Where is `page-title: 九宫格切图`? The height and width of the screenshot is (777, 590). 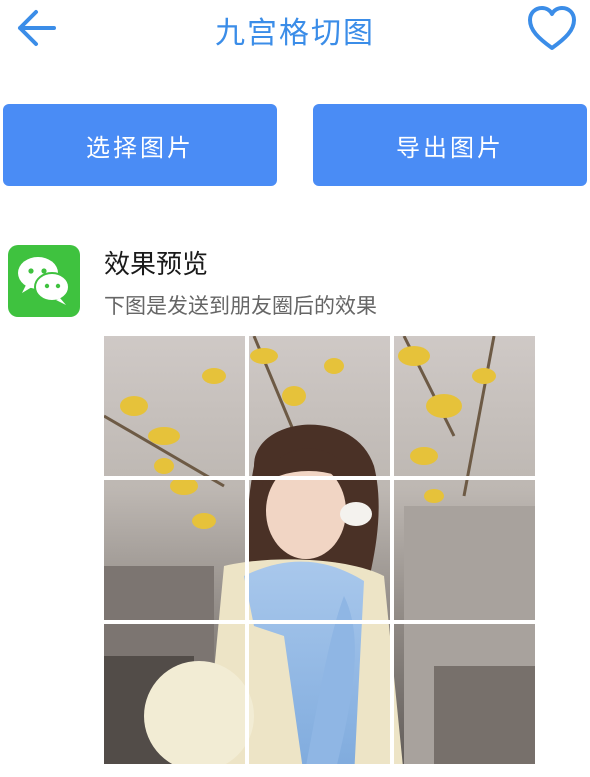 page-title: 九宫格切图 is located at coordinates (295, 33).